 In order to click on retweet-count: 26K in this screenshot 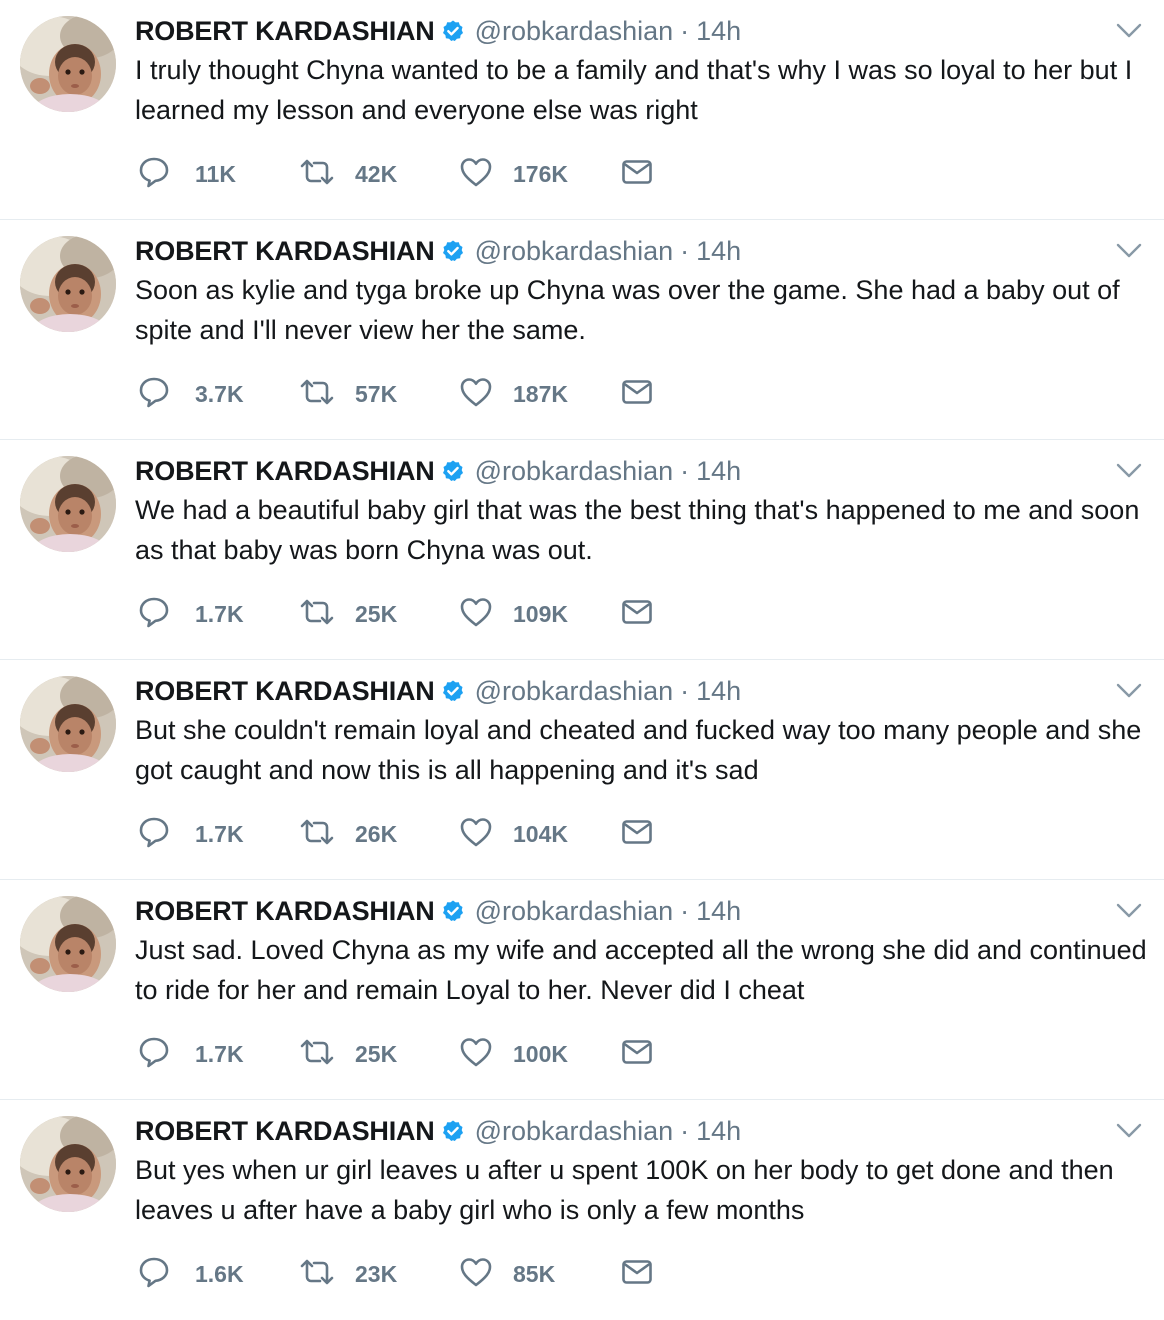, I will do `click(376, 833)`.